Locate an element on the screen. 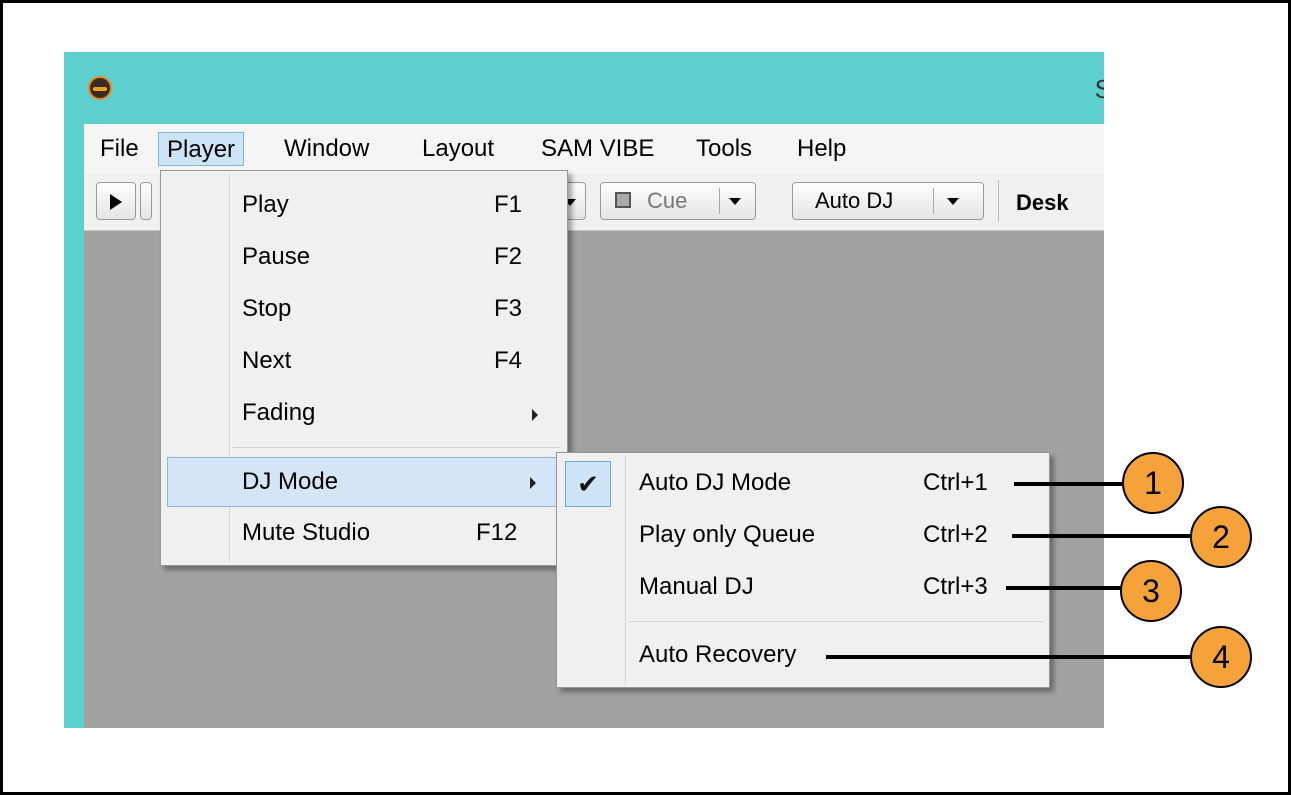 This screenshot has height=795, width=1291. play-icon is located at coordinates (116, 202).